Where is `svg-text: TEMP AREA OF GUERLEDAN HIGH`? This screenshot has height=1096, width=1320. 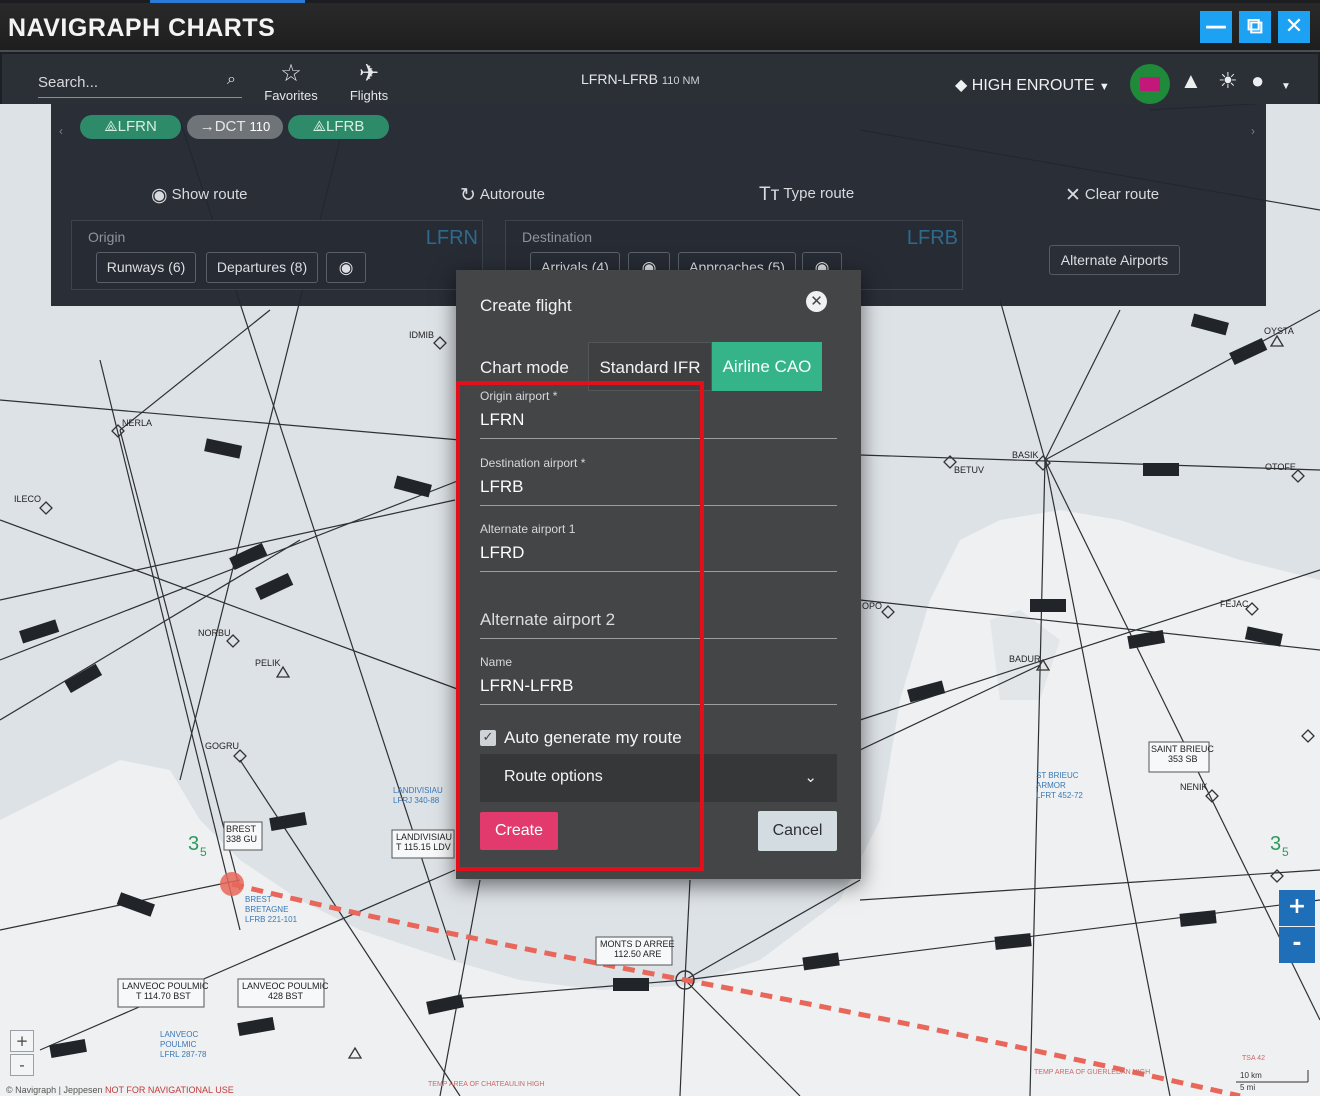
svg-text: TEMP AREA OF GUERLEDAN HIGH is located at coordinates (1092, 1072).